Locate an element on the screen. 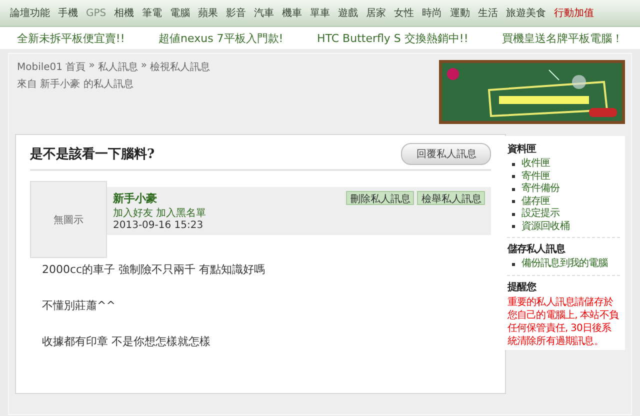  message-date: 2013-09-16 15:23 is located at coordinates (158, 225).